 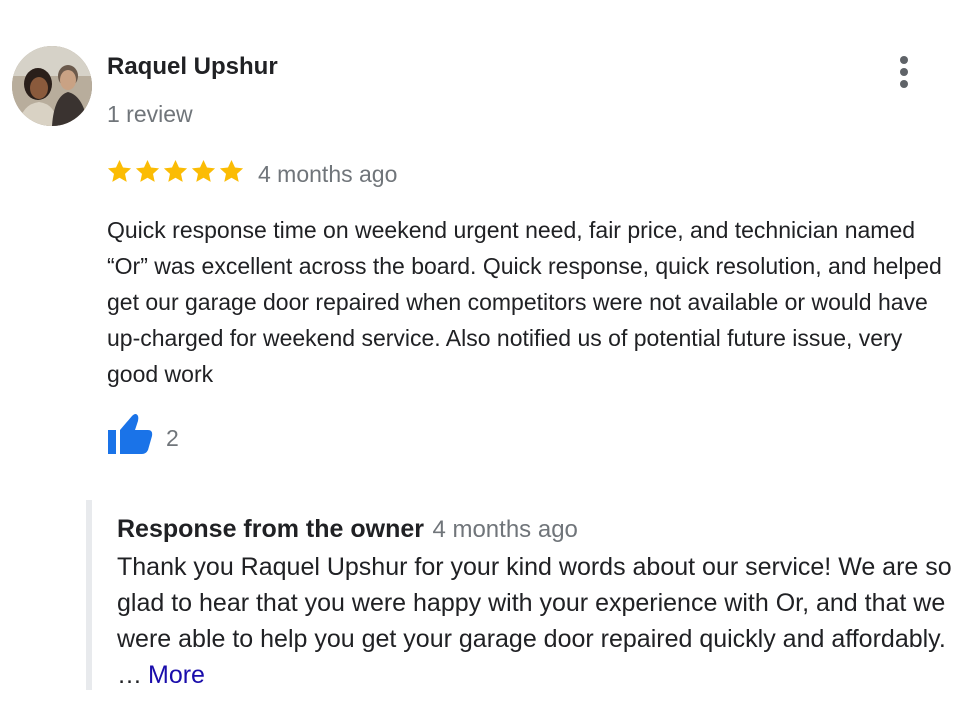 I want to click on more-options-button, so click(x=904, y=72).